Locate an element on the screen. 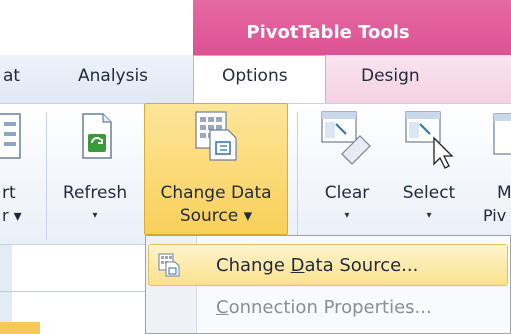  accelerator-key: D is located at coordinates (297, 265).